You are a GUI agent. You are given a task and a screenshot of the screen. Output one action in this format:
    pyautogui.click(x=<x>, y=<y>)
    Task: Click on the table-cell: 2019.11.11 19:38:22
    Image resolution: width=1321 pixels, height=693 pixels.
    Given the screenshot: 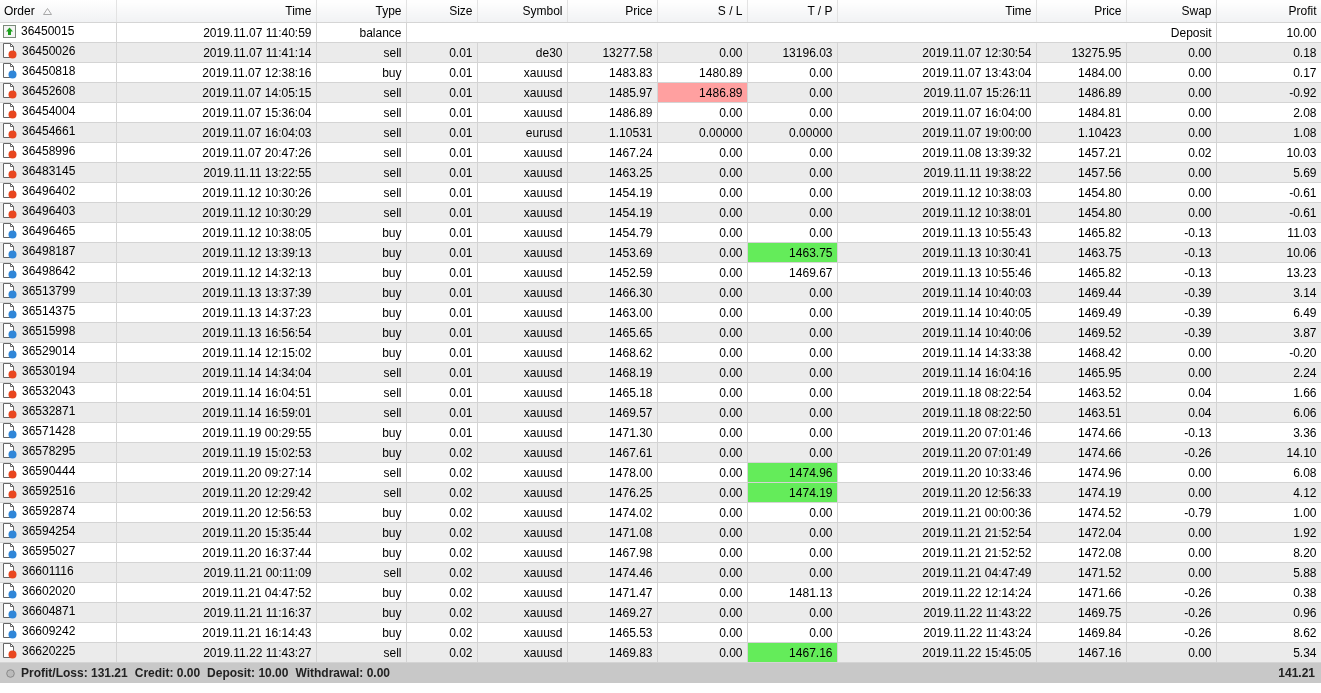 What is the action you would take?
    pyautogui.click(x=936, y=172)
    